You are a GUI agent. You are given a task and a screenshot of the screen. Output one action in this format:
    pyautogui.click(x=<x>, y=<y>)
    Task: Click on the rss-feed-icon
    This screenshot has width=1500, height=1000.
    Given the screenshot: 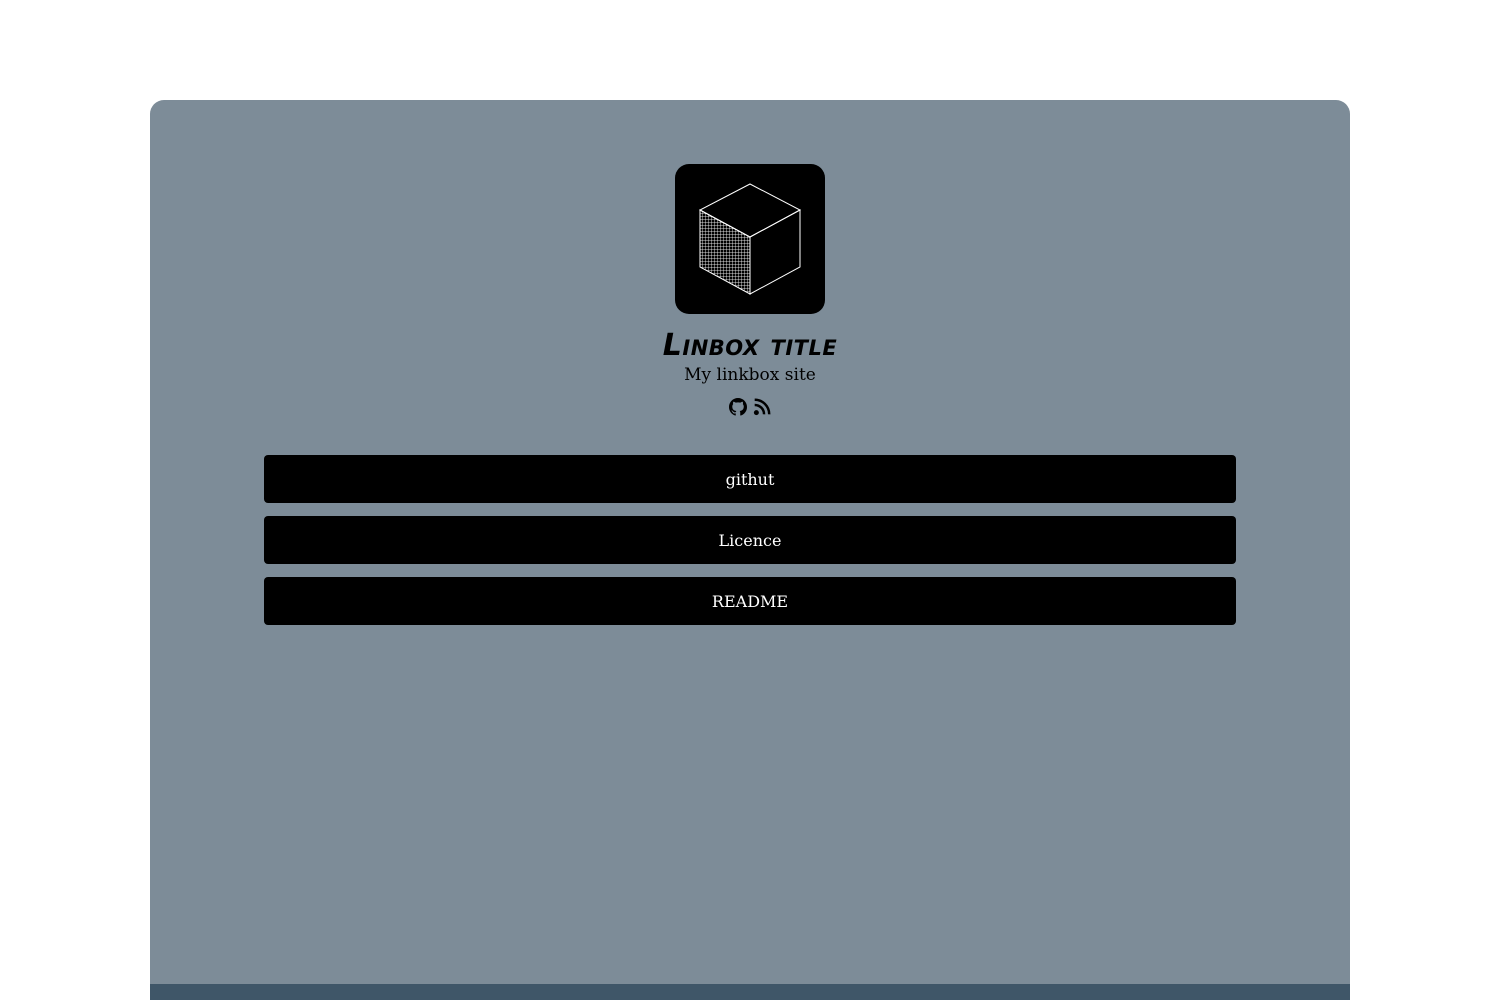 What is the action you would take?
    pyautogui.click(x=762, y=407)
    